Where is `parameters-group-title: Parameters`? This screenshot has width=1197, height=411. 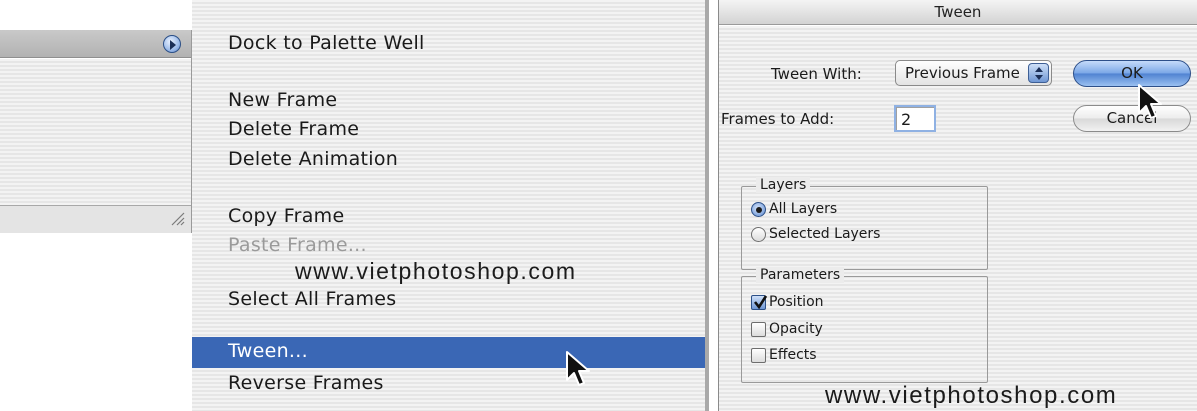 parameters-group-title: Parameters is located at coordinates (800, 275).